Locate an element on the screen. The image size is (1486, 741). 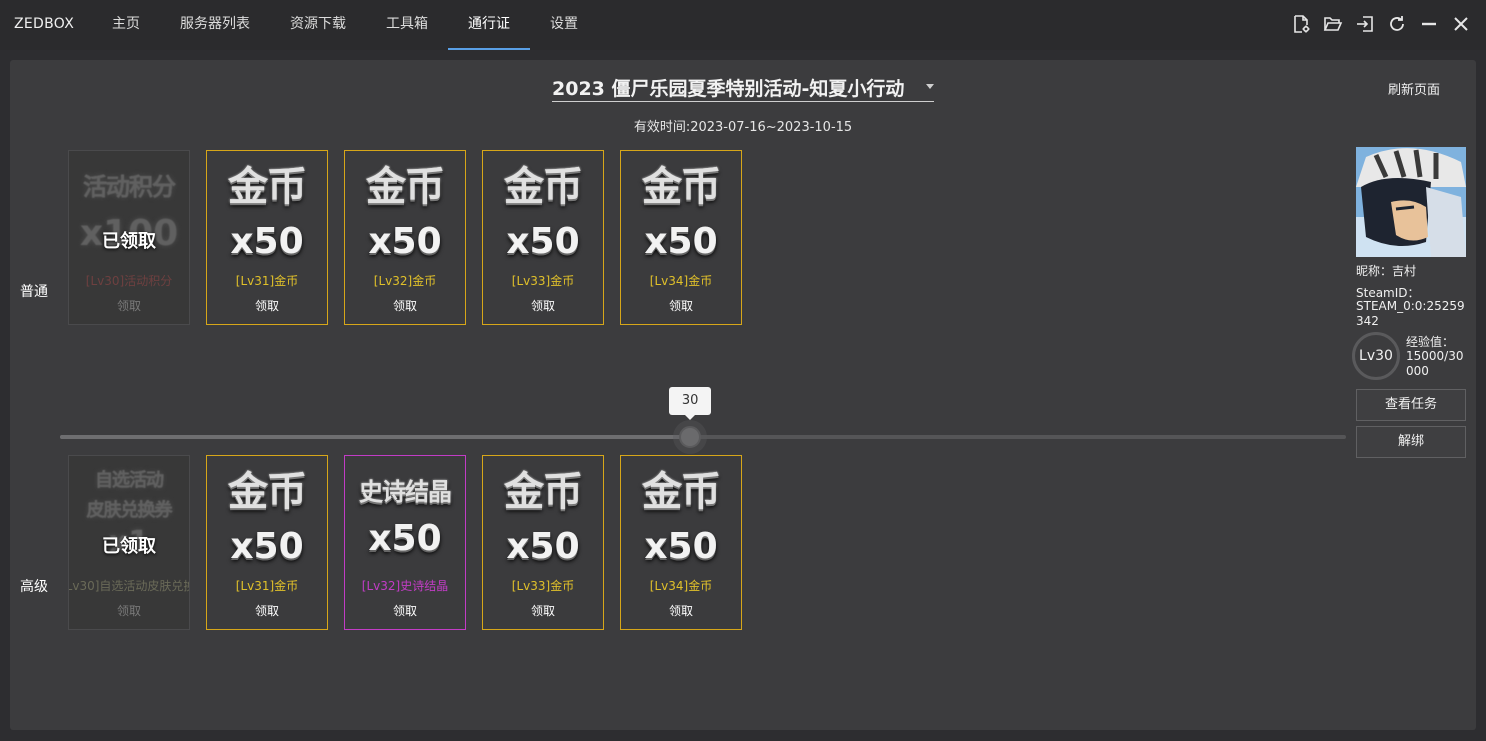
nav-server-list: 服务器列表 is located at coordinates (215, 25).